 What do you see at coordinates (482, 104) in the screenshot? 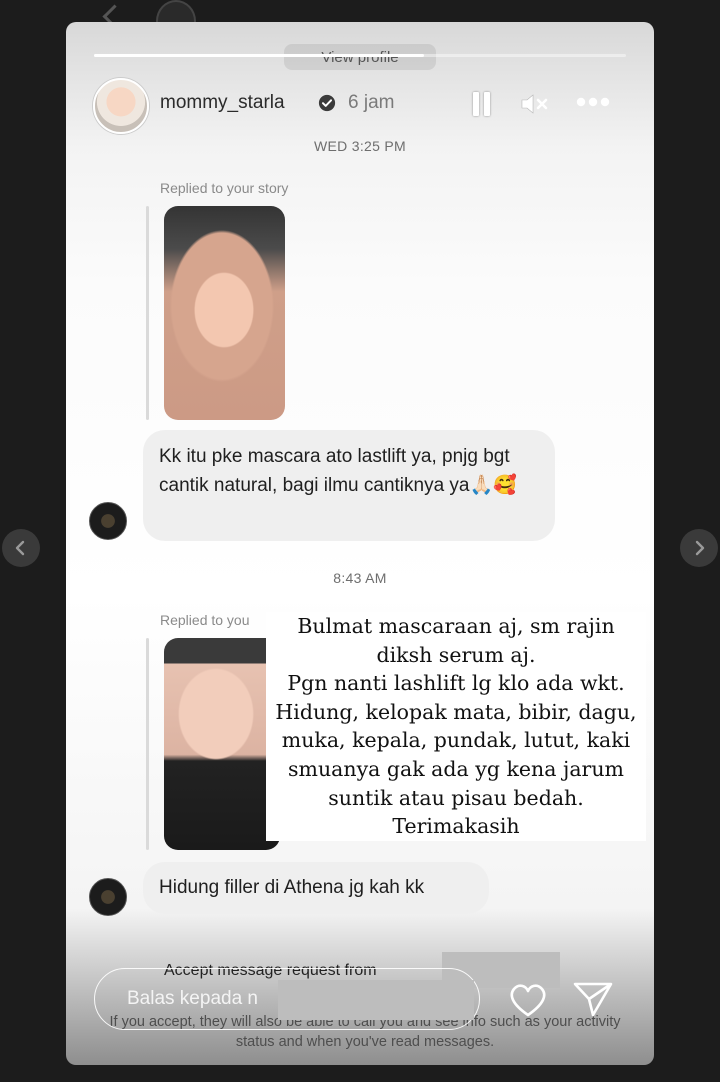
I see `pause-icon` at bounding box center [482, 104].